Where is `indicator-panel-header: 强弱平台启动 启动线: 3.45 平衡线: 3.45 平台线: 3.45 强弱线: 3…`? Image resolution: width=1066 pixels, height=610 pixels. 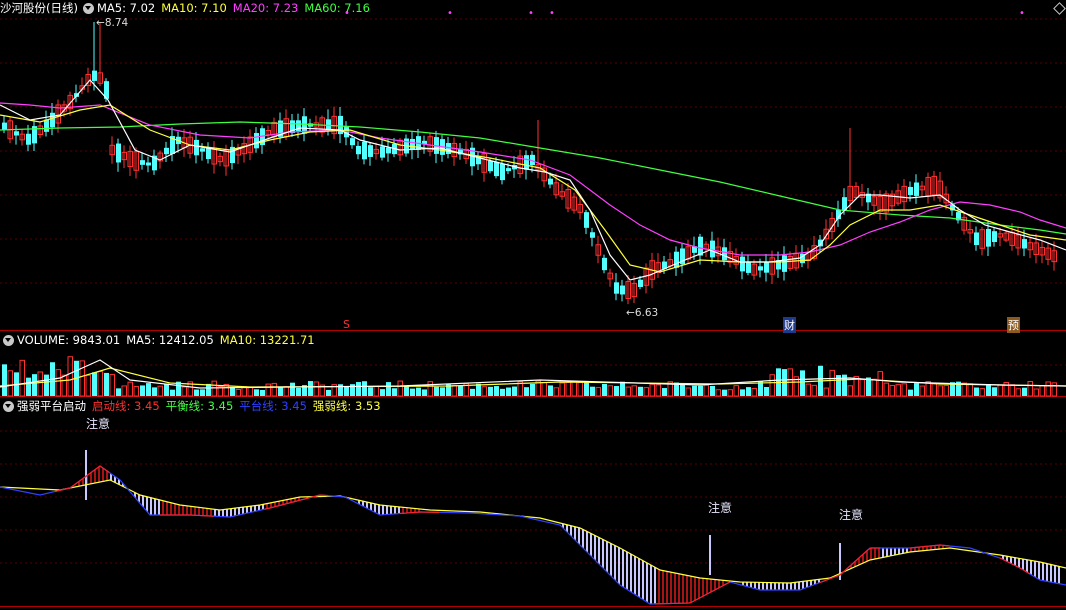
indicator-panel-header: 强弱平台启动 启动线: 3.45 平衡线: 3.45 平台线: 3.45 强弱线: 3… is located at coordinates (193, 406).